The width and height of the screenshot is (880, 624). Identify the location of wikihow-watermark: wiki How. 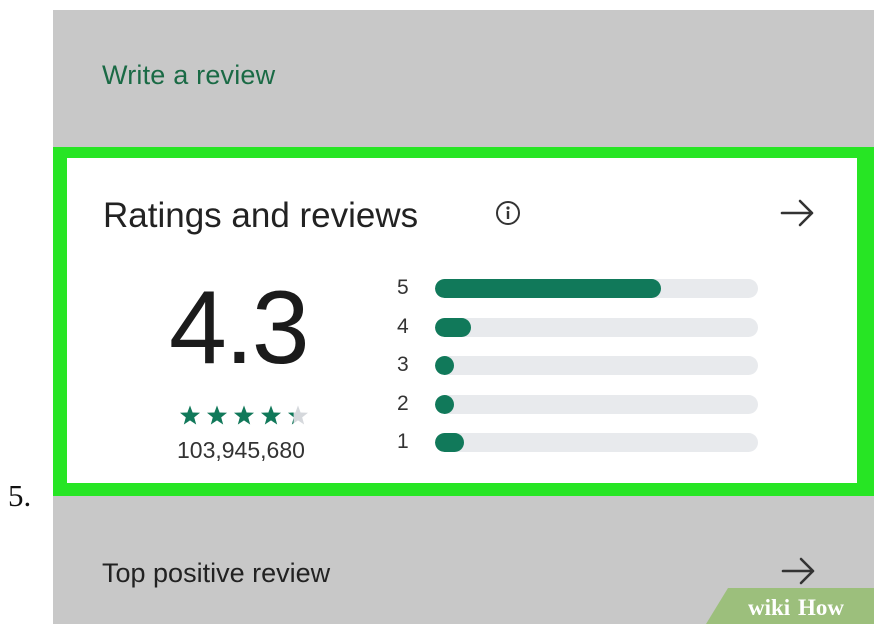
(790, 606).